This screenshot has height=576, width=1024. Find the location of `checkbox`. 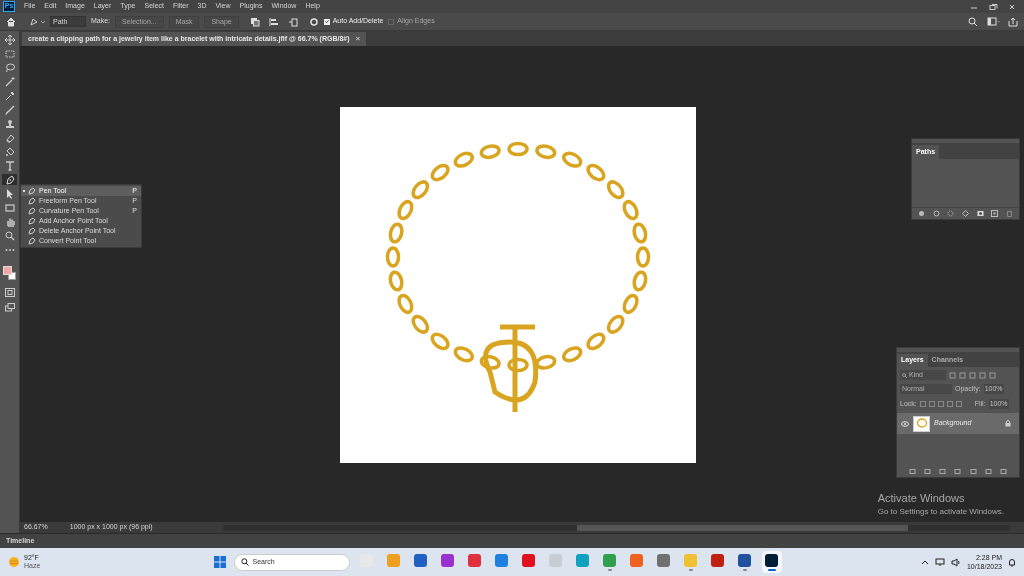

checkbox is located at coordinates (326, 21).